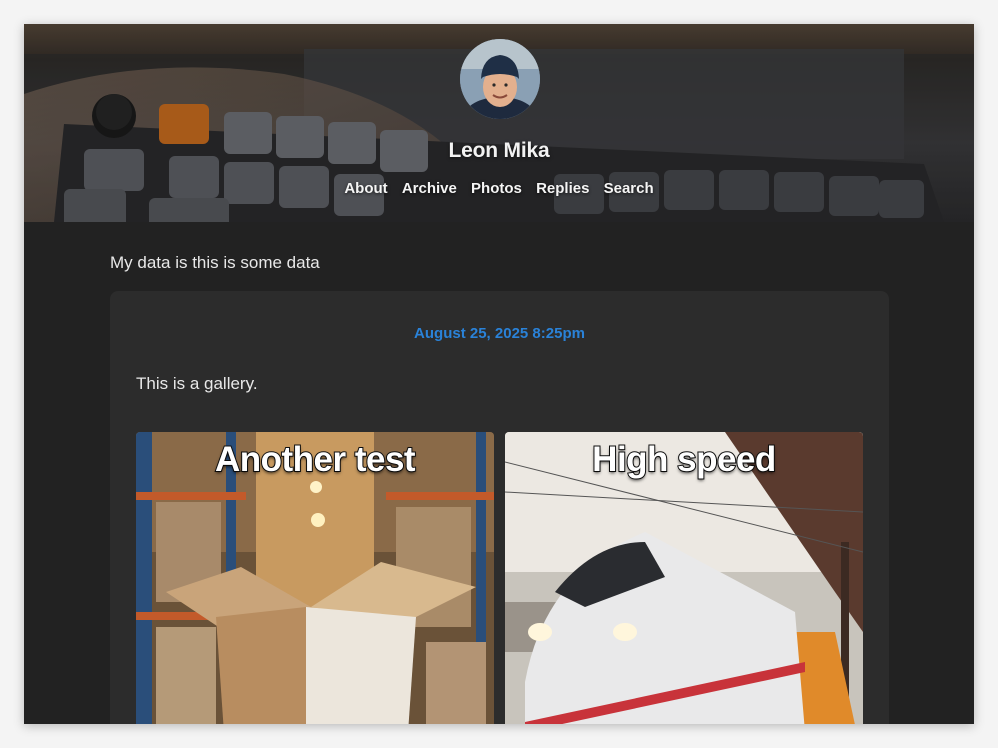  I want to click on post-date-link: August 25, 2025 8:25pm, so click(499, 333).